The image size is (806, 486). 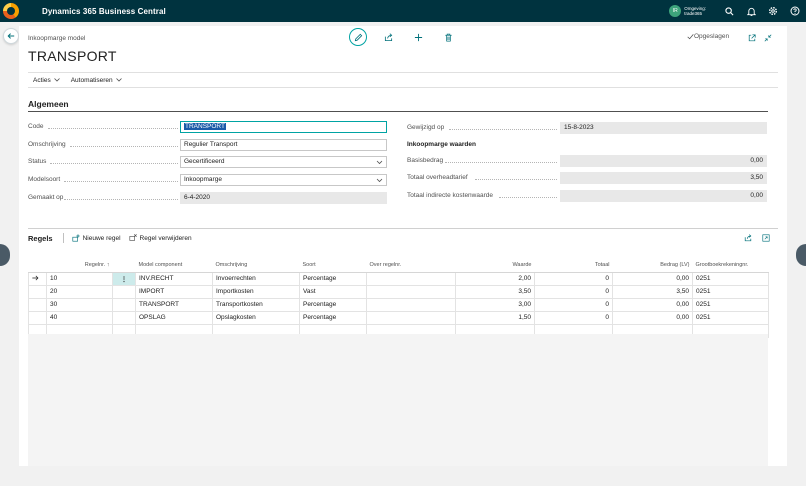 I want to click on environment-avatar-icon: IR, so click(x=675, y=11).